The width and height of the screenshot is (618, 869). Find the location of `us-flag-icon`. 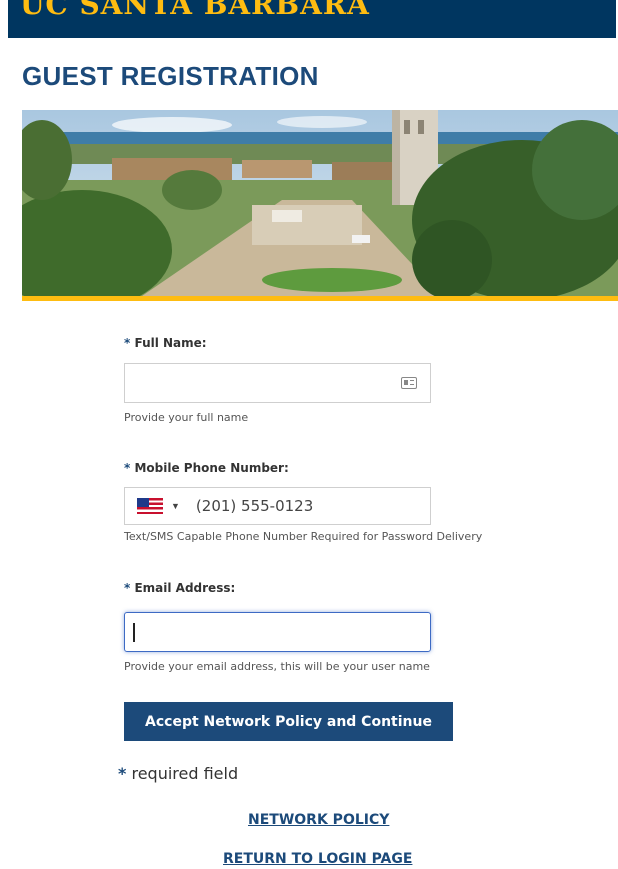

us-flag-icon is located at coordinates (150, 506).